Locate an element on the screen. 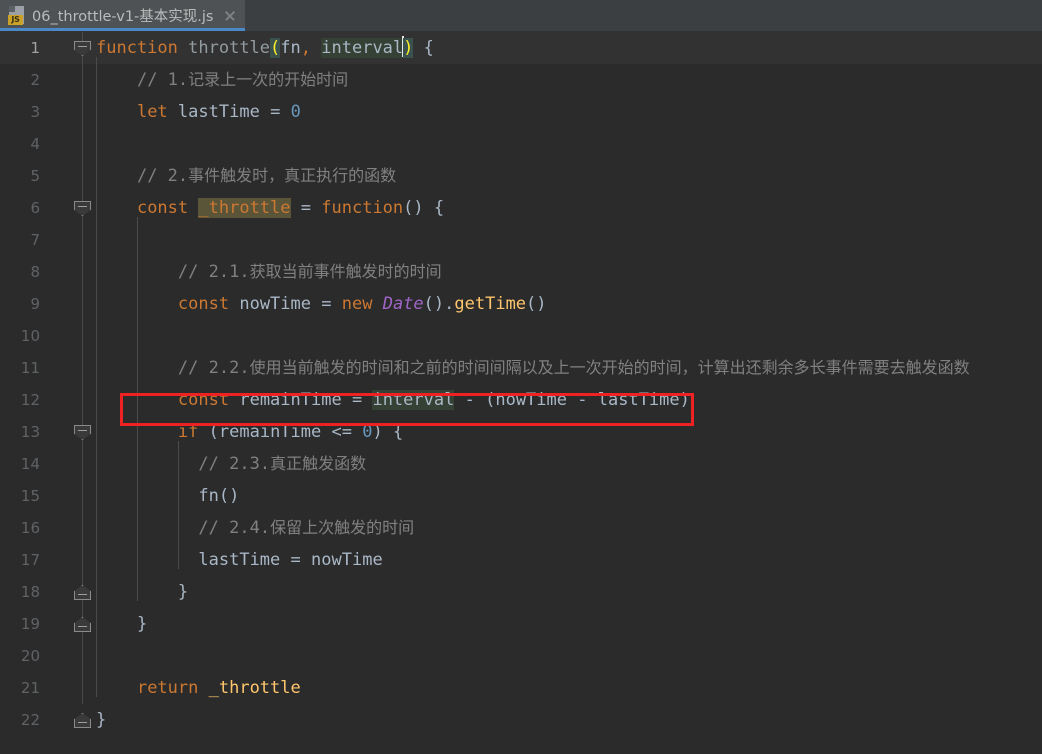  code-line-10: 10 is located at coordinates (521, 332).